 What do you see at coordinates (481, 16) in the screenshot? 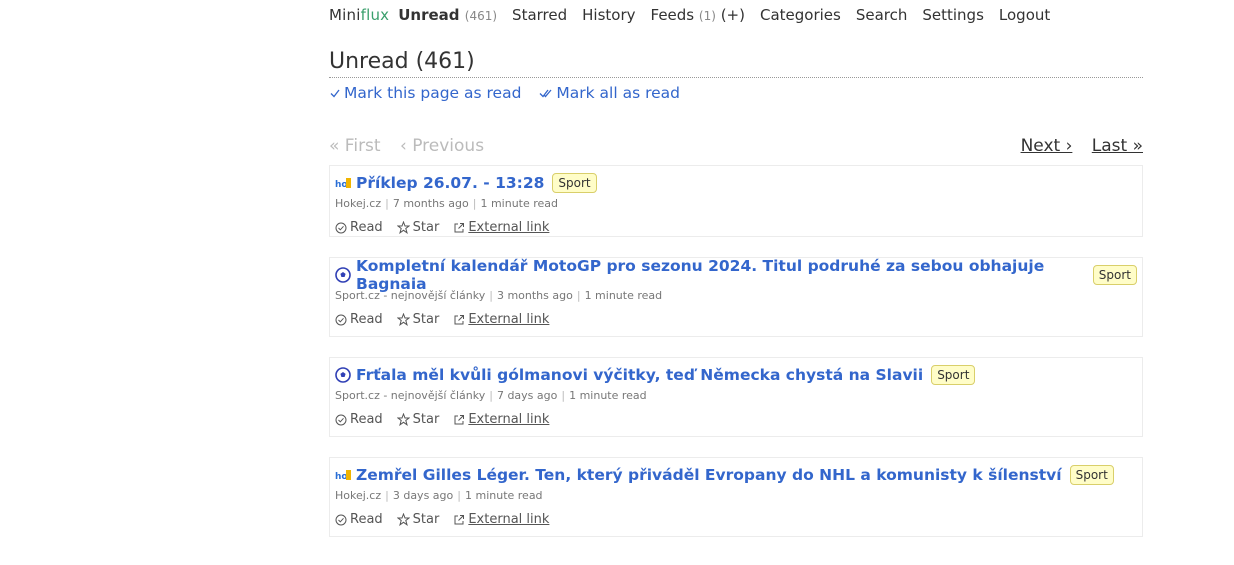
I see `unread-count: (461)` at bounding box center [481, 16].